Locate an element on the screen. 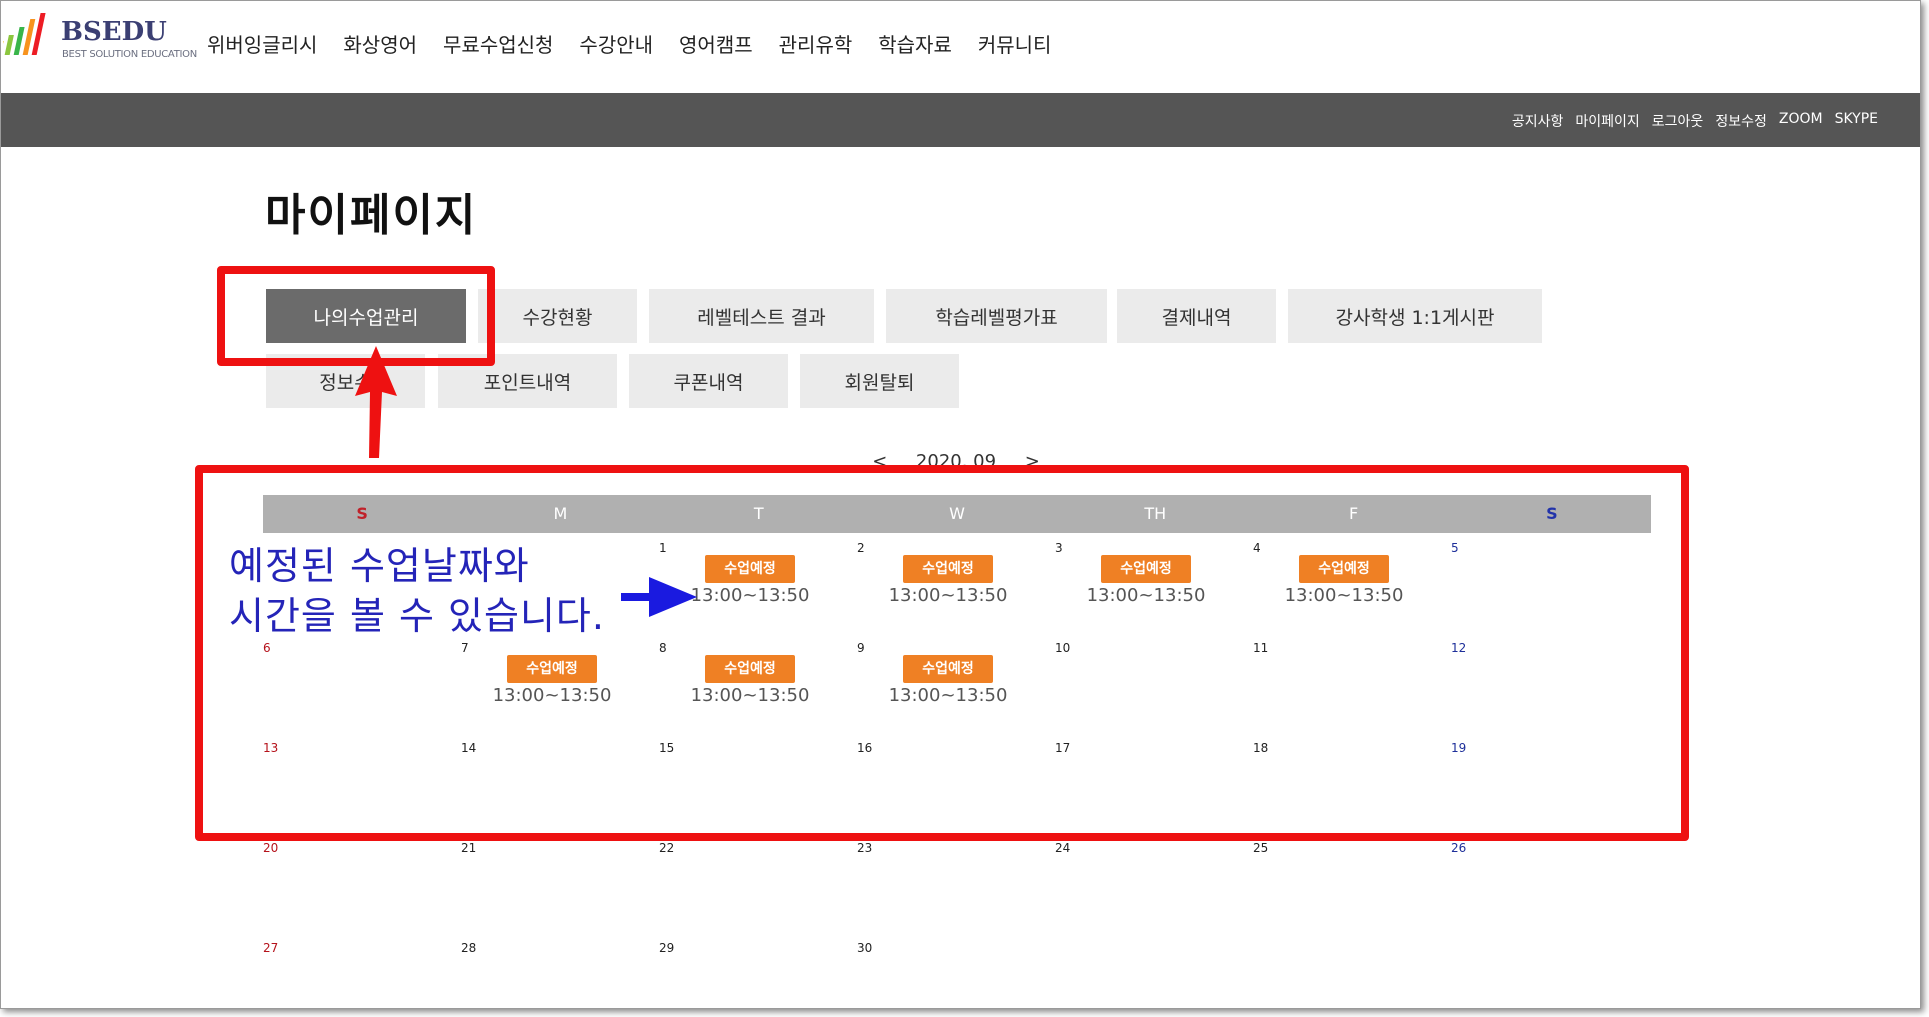 The image size is (1929, 1017). logo: BSEDU BEST SOLUTION EDUCATION is located at coordinates (103, 37).